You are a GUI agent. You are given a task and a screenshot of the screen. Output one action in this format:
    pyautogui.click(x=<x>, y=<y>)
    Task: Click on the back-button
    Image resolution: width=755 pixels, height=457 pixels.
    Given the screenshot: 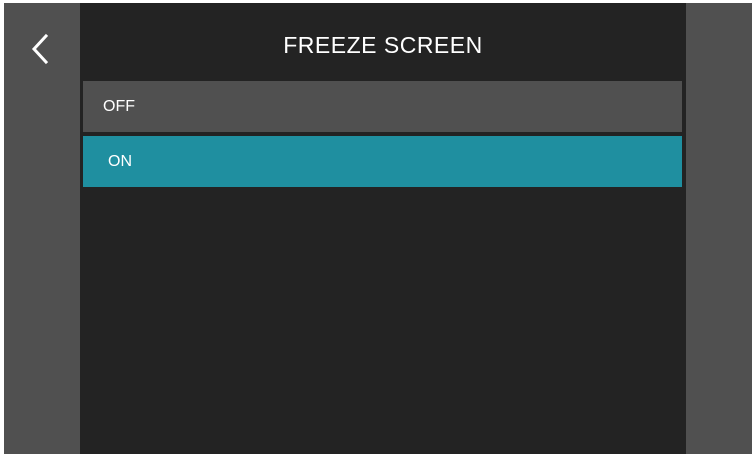 What is the action you would take?
    pyautogui.click(x=40, y=49)
    